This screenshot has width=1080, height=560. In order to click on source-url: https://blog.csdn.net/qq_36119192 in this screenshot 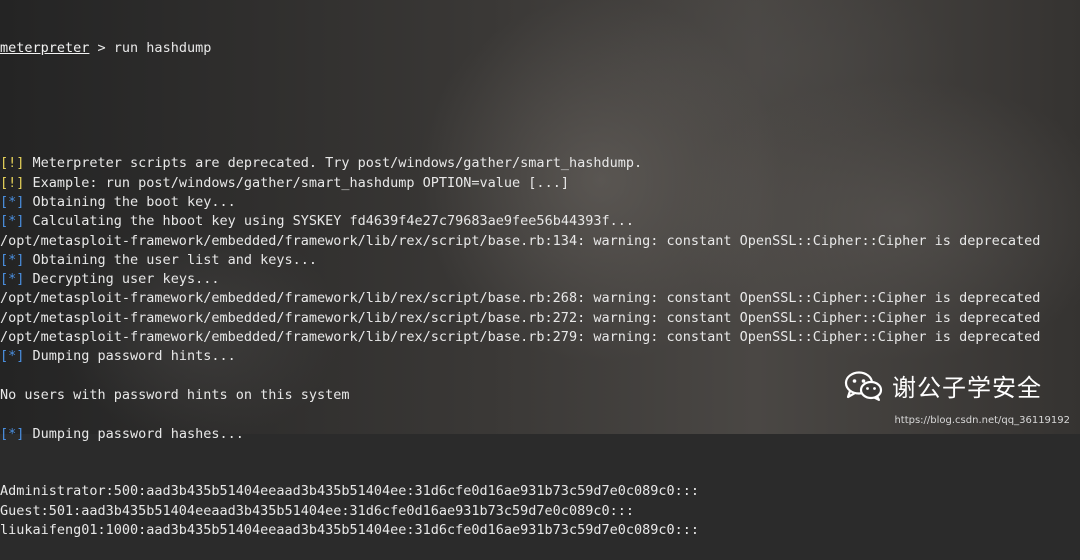, I will do `click(982, 420)`.